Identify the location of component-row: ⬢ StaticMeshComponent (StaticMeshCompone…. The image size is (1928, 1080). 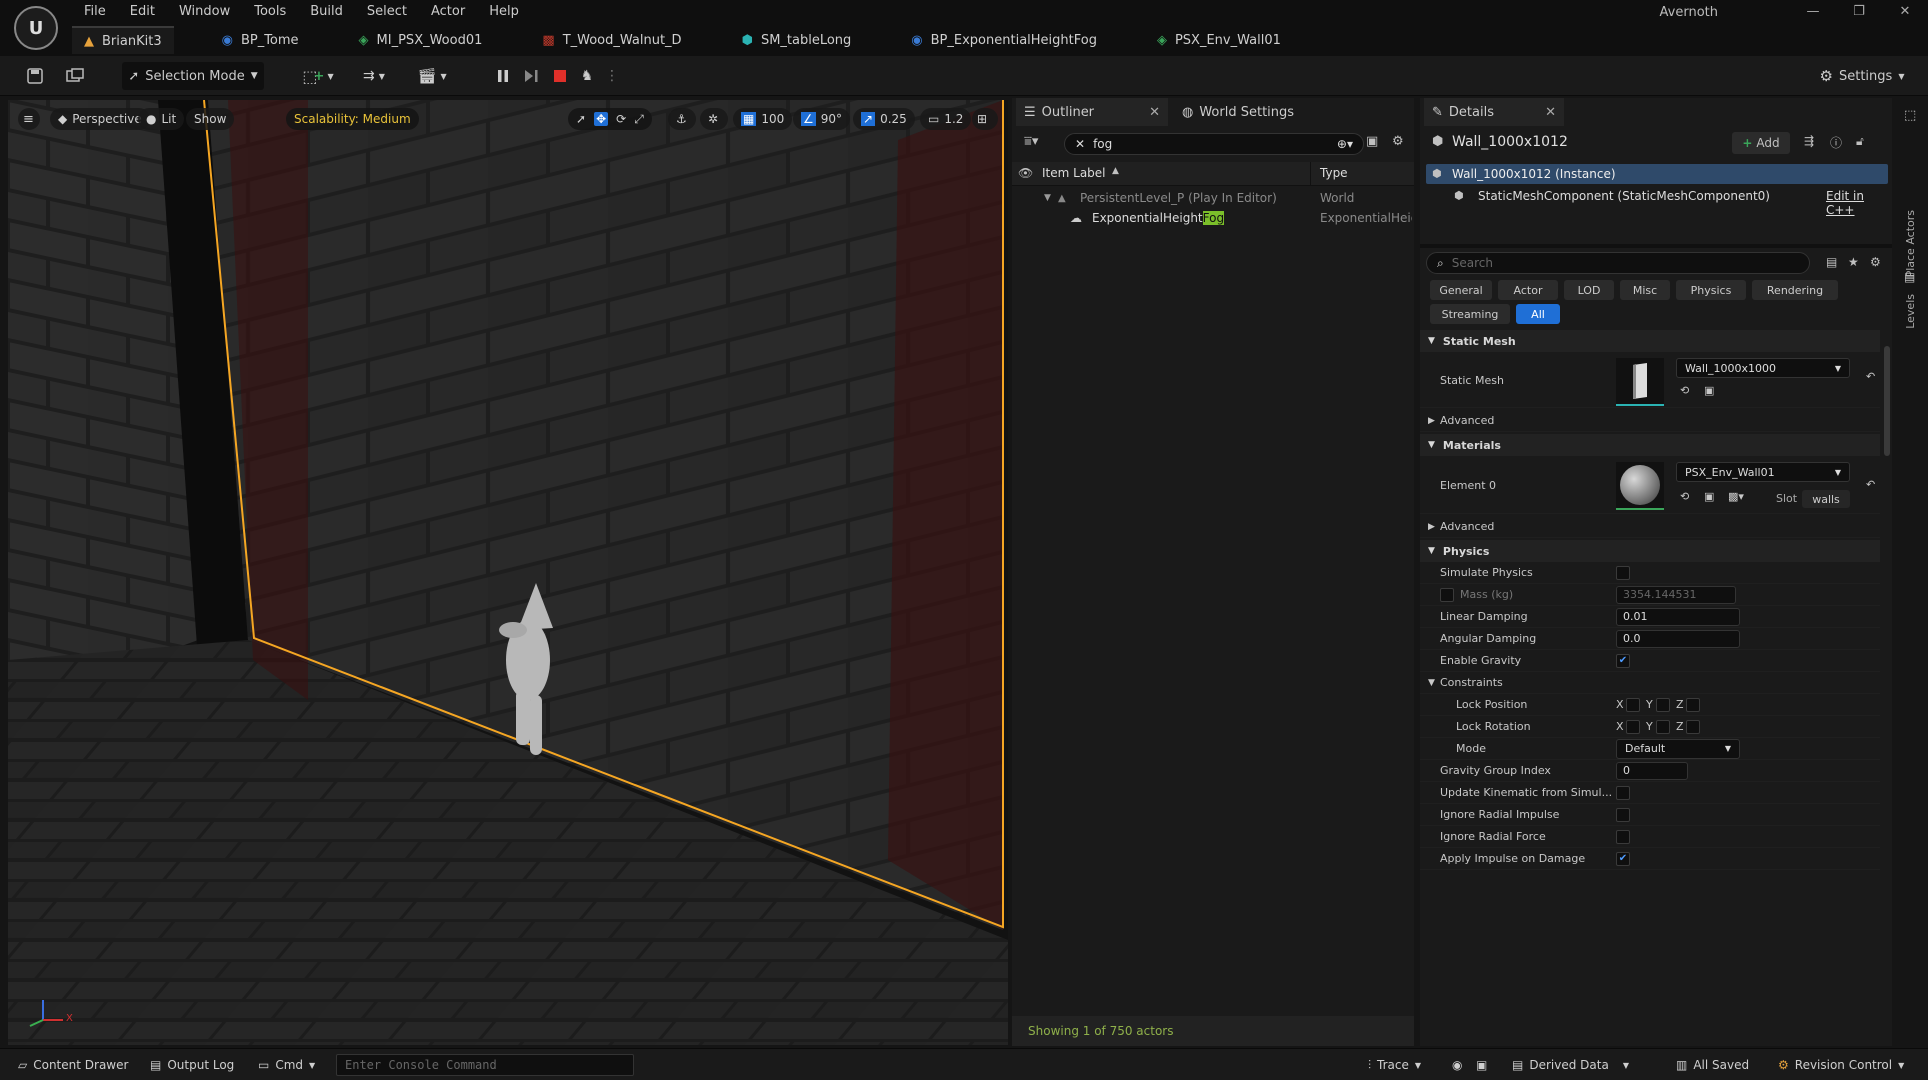
(1656, 201).